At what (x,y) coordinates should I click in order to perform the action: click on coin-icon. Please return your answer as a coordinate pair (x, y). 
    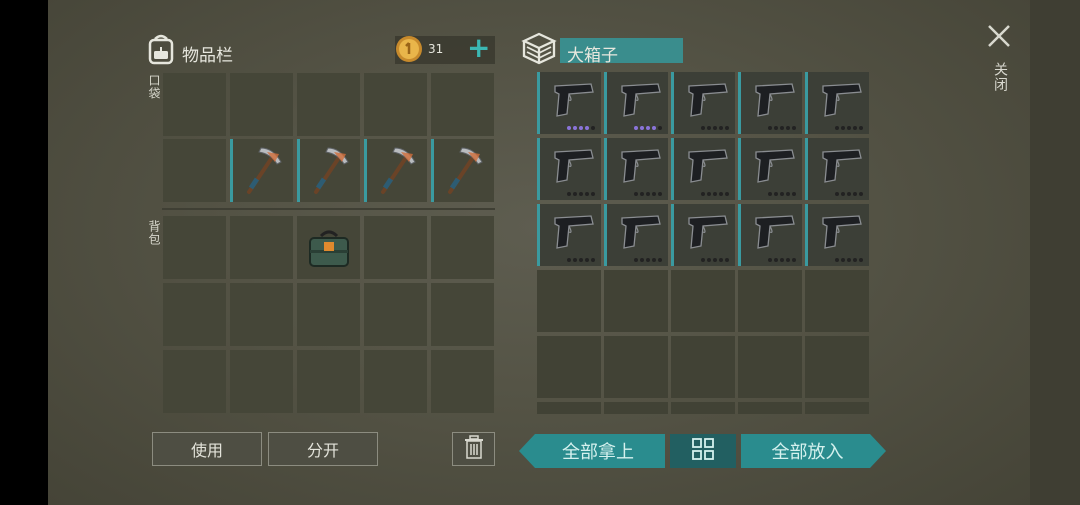
    Looking at the image, I should click on (409, 49).